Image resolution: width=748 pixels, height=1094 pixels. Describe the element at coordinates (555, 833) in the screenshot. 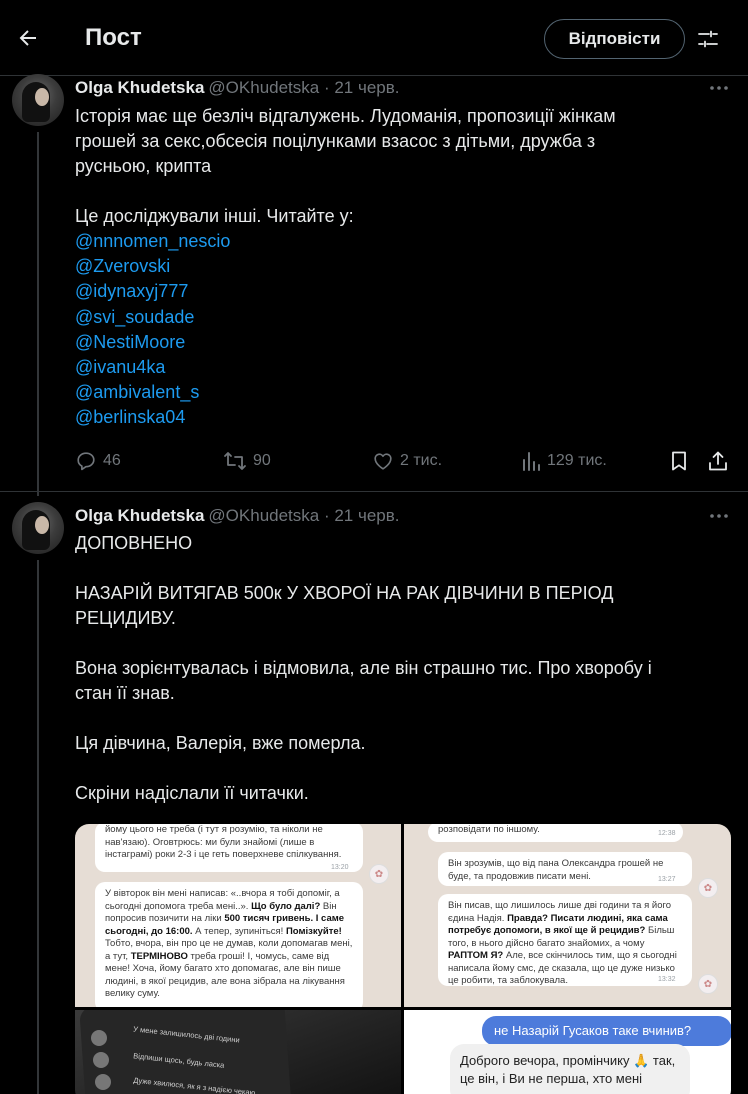

I see `chat-bubble: розповідати по іншому.` at that location.